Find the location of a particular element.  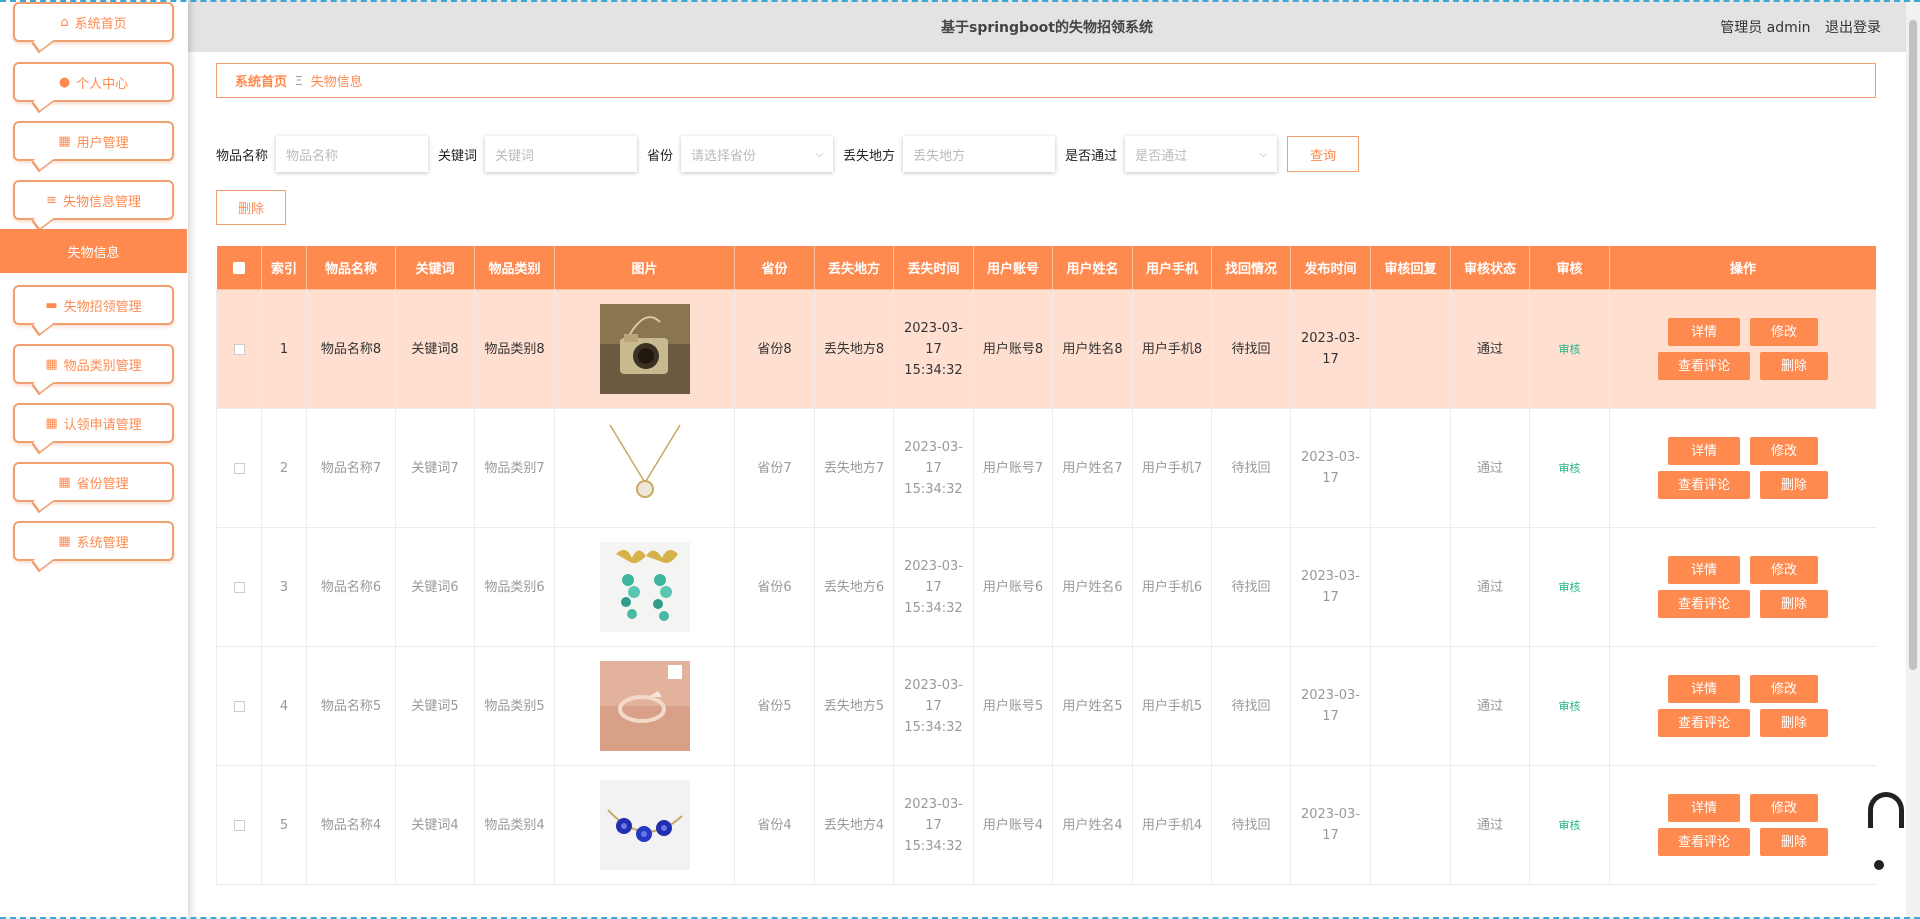

username-cell: 用户姓名4 is located at coordinates (1092, 825).